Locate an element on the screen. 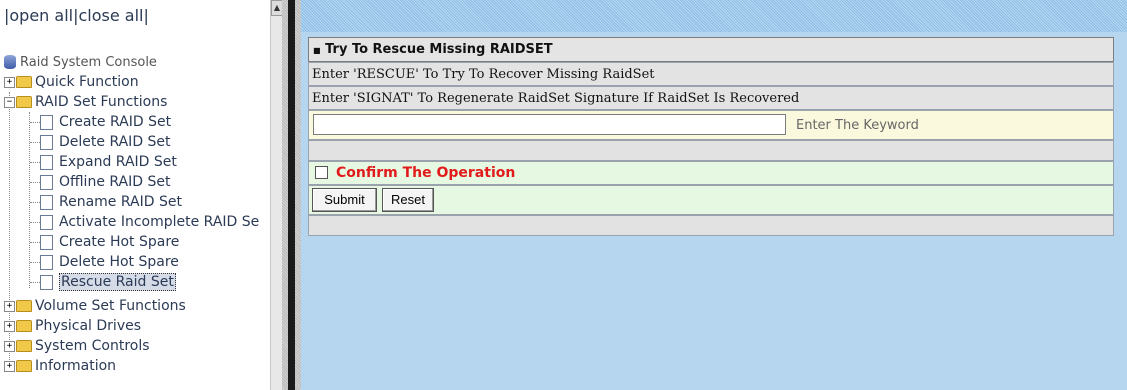 The height and width of the screenshot is (390, 1127). tree-controls: |open all|close all| is located at coordinates (137, 16).